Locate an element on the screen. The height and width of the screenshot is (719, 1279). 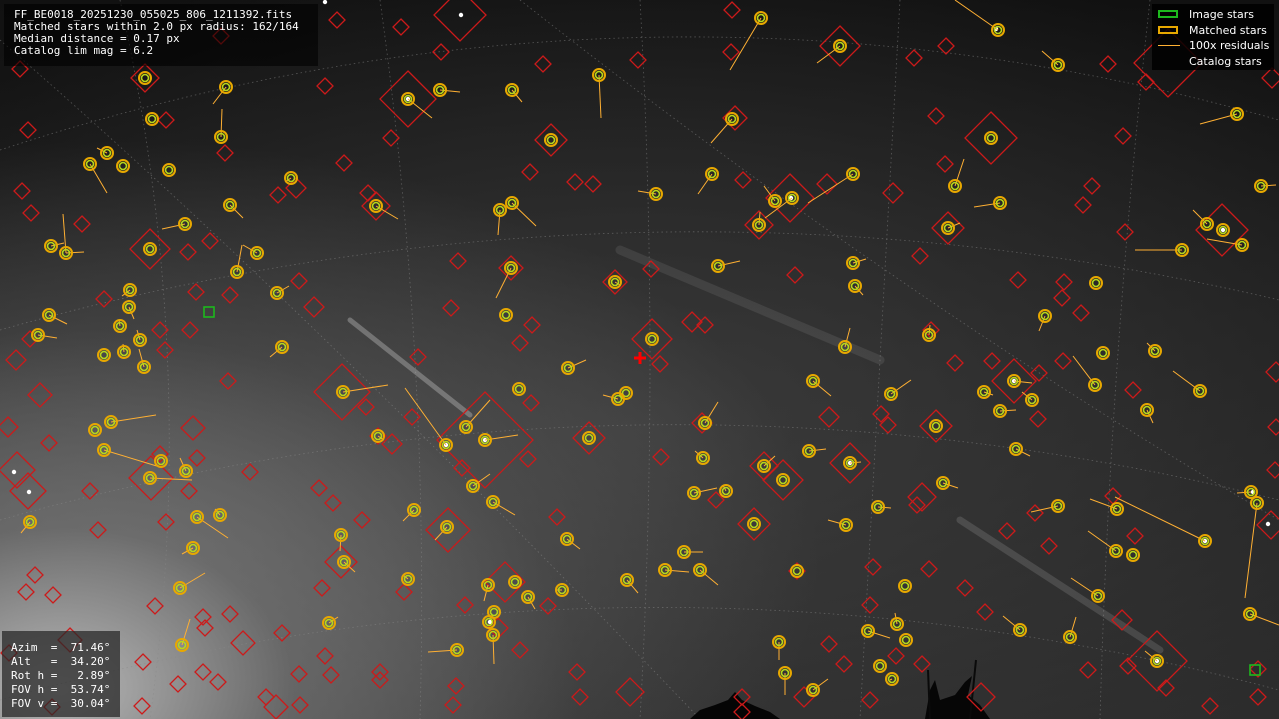
image-star-square is located at coordinates (209, 312).